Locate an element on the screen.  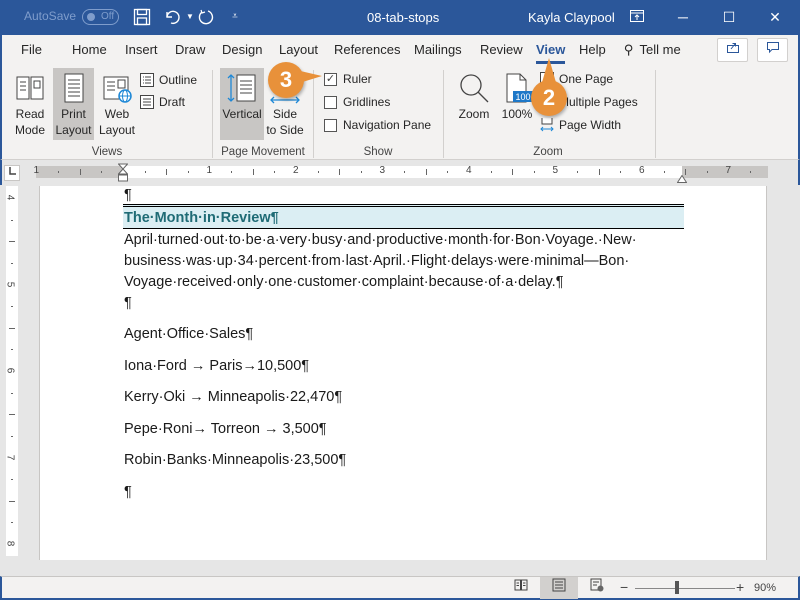
callout-number: 2 is located at coordinates (549, 97).